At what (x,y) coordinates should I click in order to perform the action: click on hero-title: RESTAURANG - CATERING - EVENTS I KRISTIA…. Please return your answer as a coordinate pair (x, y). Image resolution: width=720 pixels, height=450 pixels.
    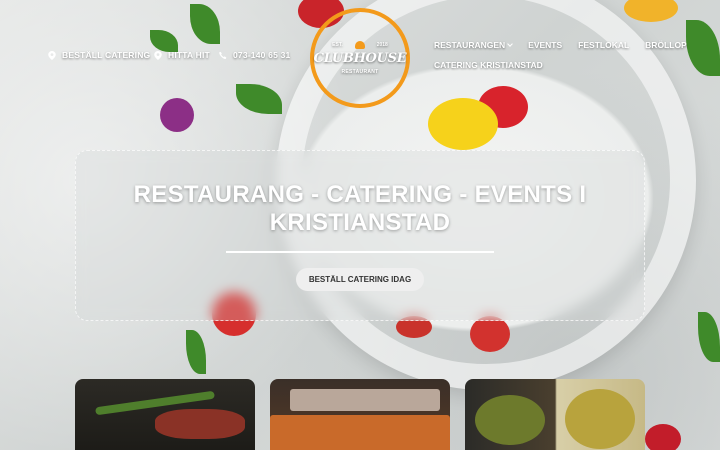
    Looking at the image, I should click on (360, 208).